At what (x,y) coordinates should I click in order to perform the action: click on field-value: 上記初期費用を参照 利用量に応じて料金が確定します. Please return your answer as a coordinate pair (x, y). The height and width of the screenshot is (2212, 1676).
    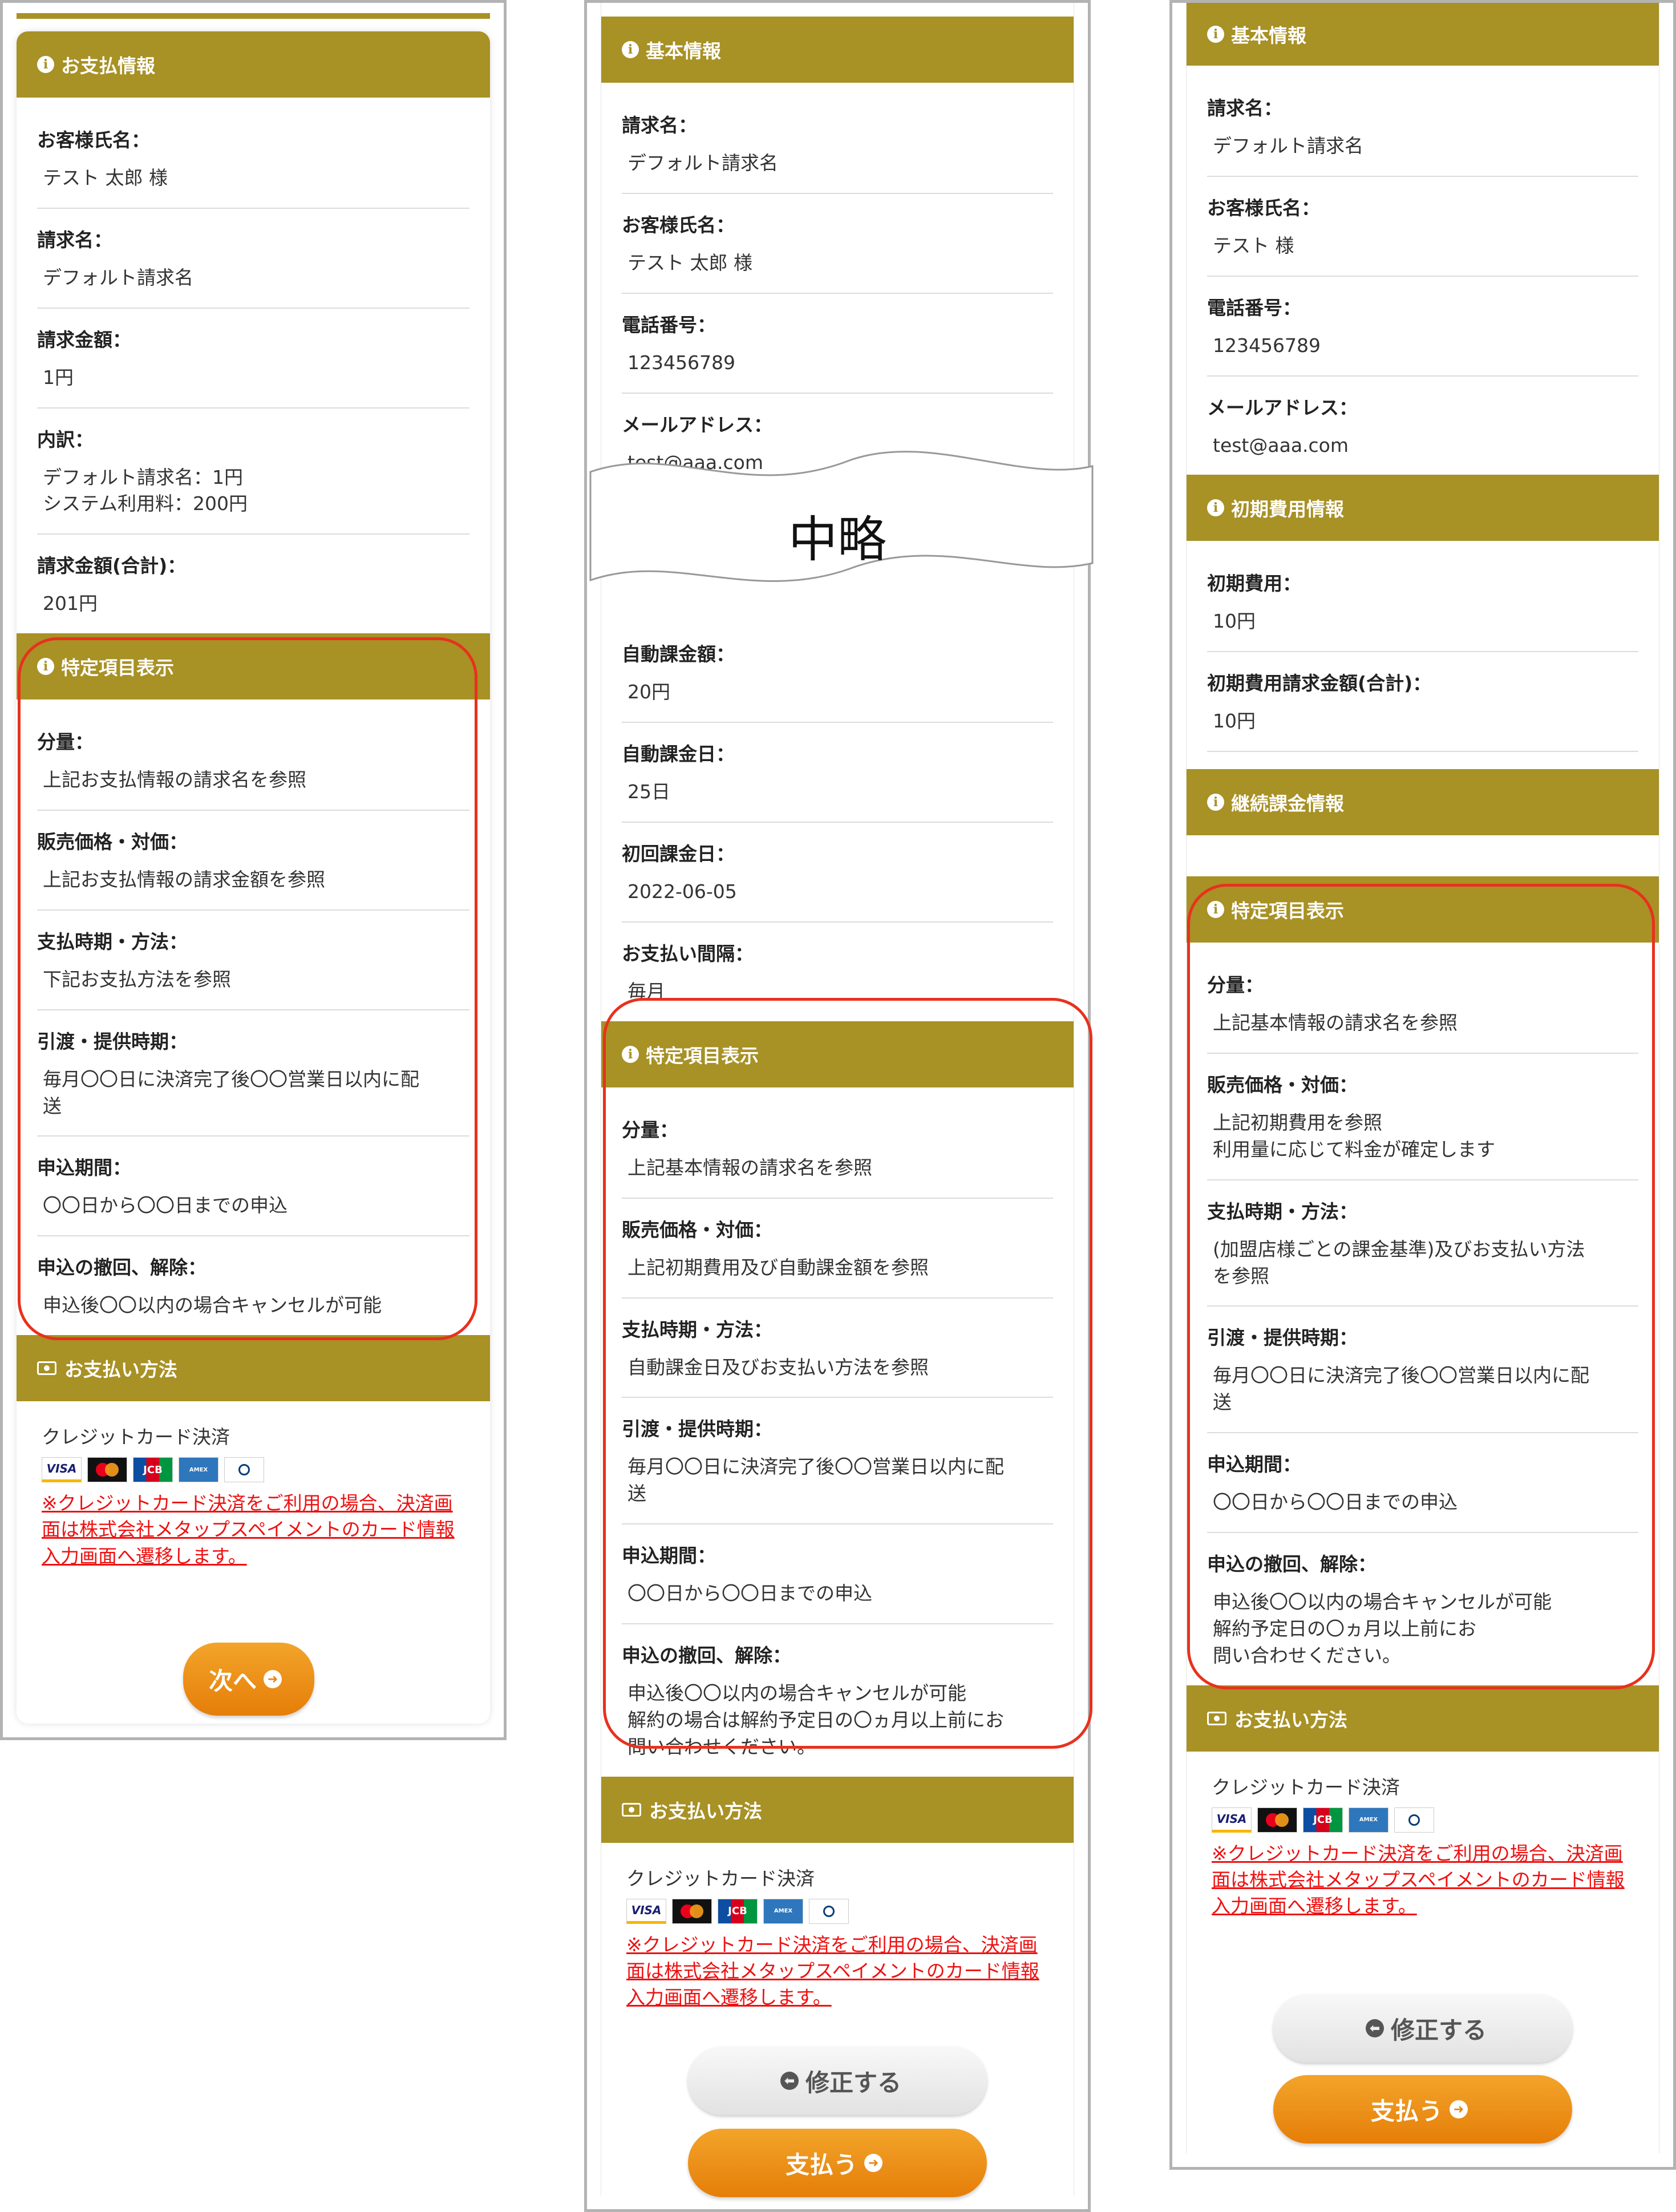
    Looking at the image, I should click on (1354, 1135).